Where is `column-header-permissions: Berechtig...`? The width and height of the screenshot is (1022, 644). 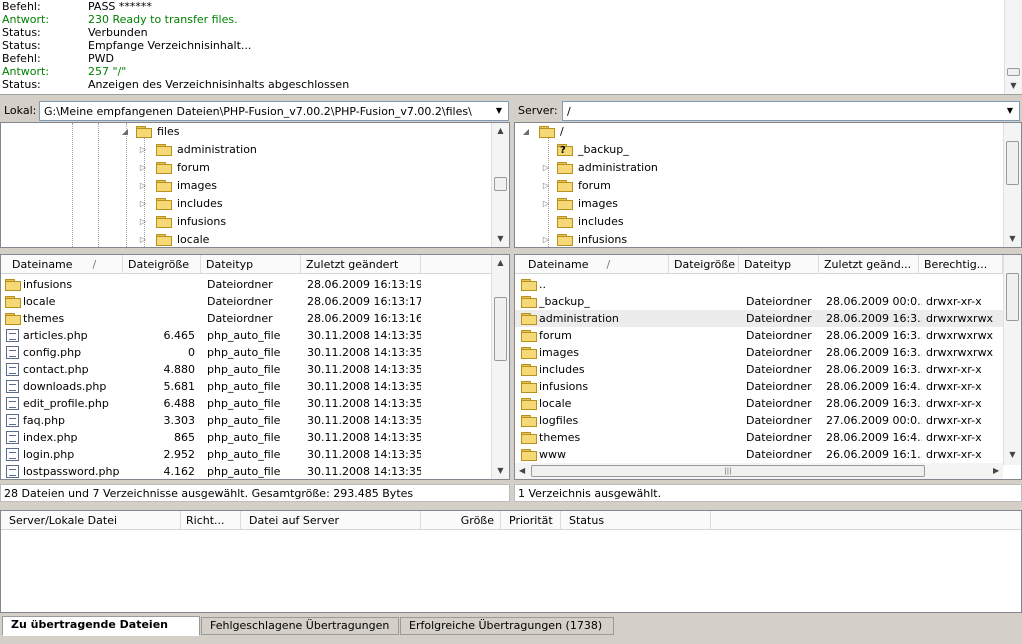 column-header-permissions: Berechtig... is located at coordinates (961, 264).